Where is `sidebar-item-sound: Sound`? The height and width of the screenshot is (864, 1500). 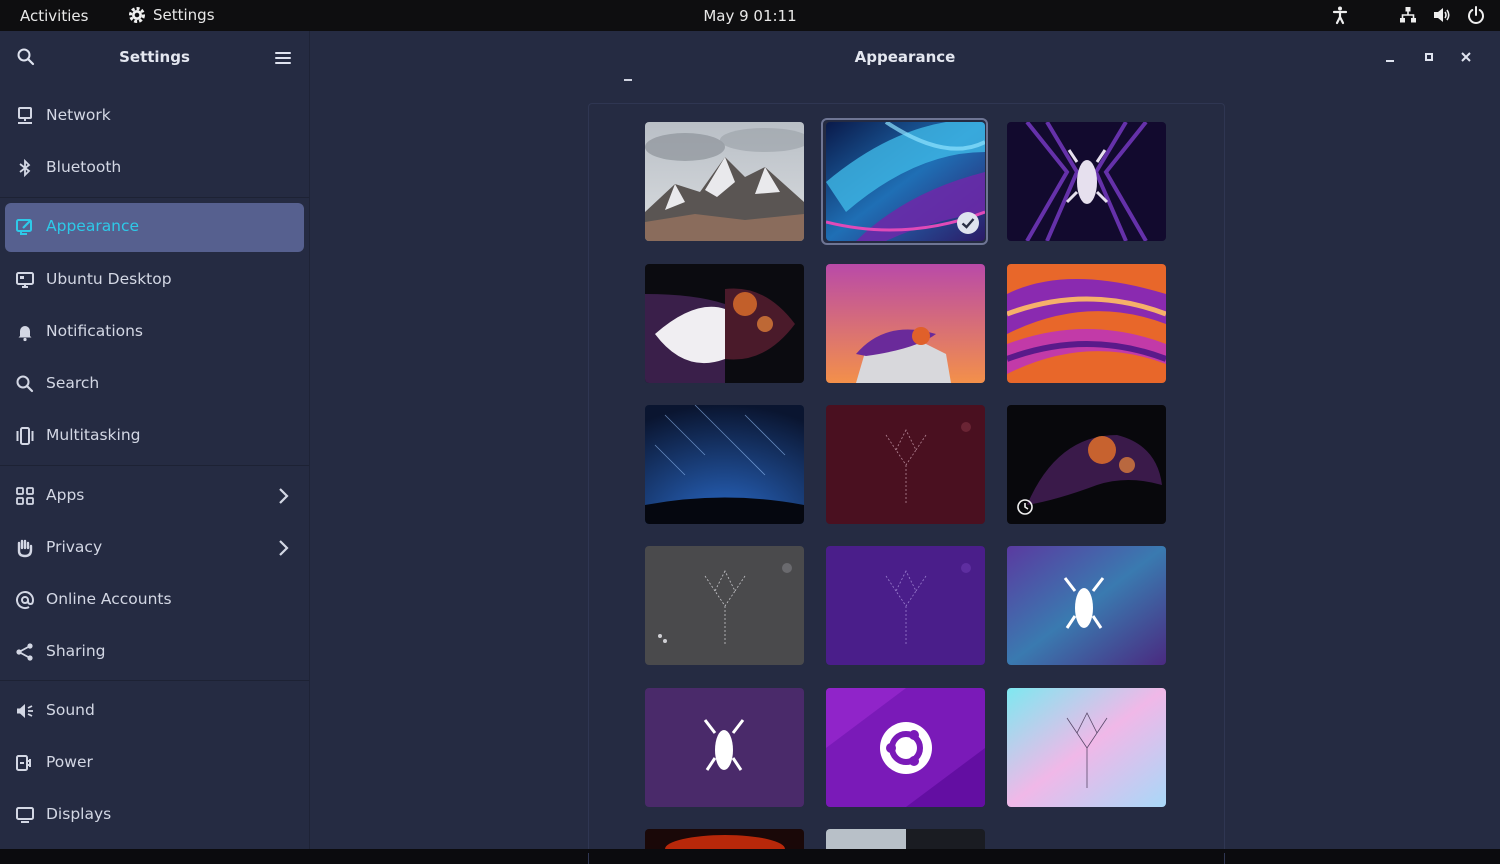
sidebar-item-sound: Sound is located at coordinates (154, 711).